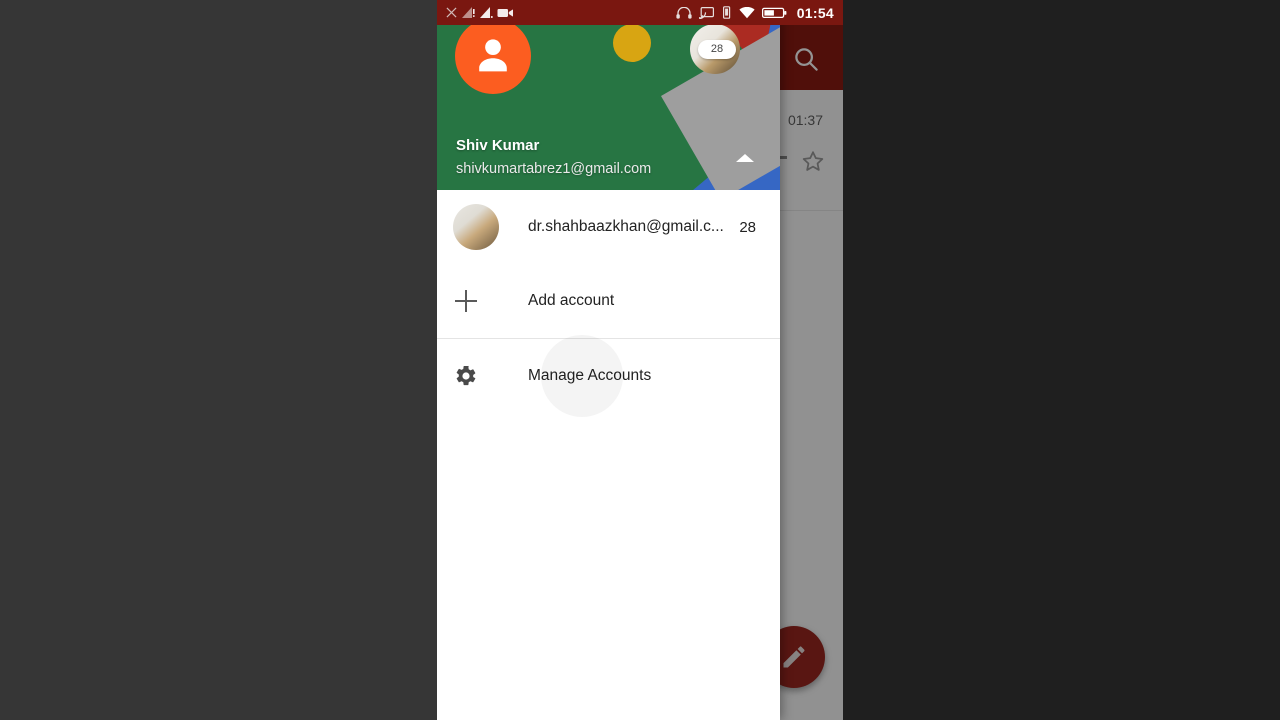 The height and width of the screenshot is (720, 1280). I want to click on status-bar: 01:54, so click(640, 12).